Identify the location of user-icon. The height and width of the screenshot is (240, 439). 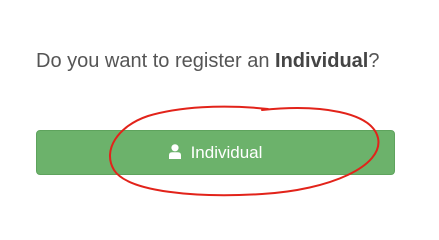
(174, 151).